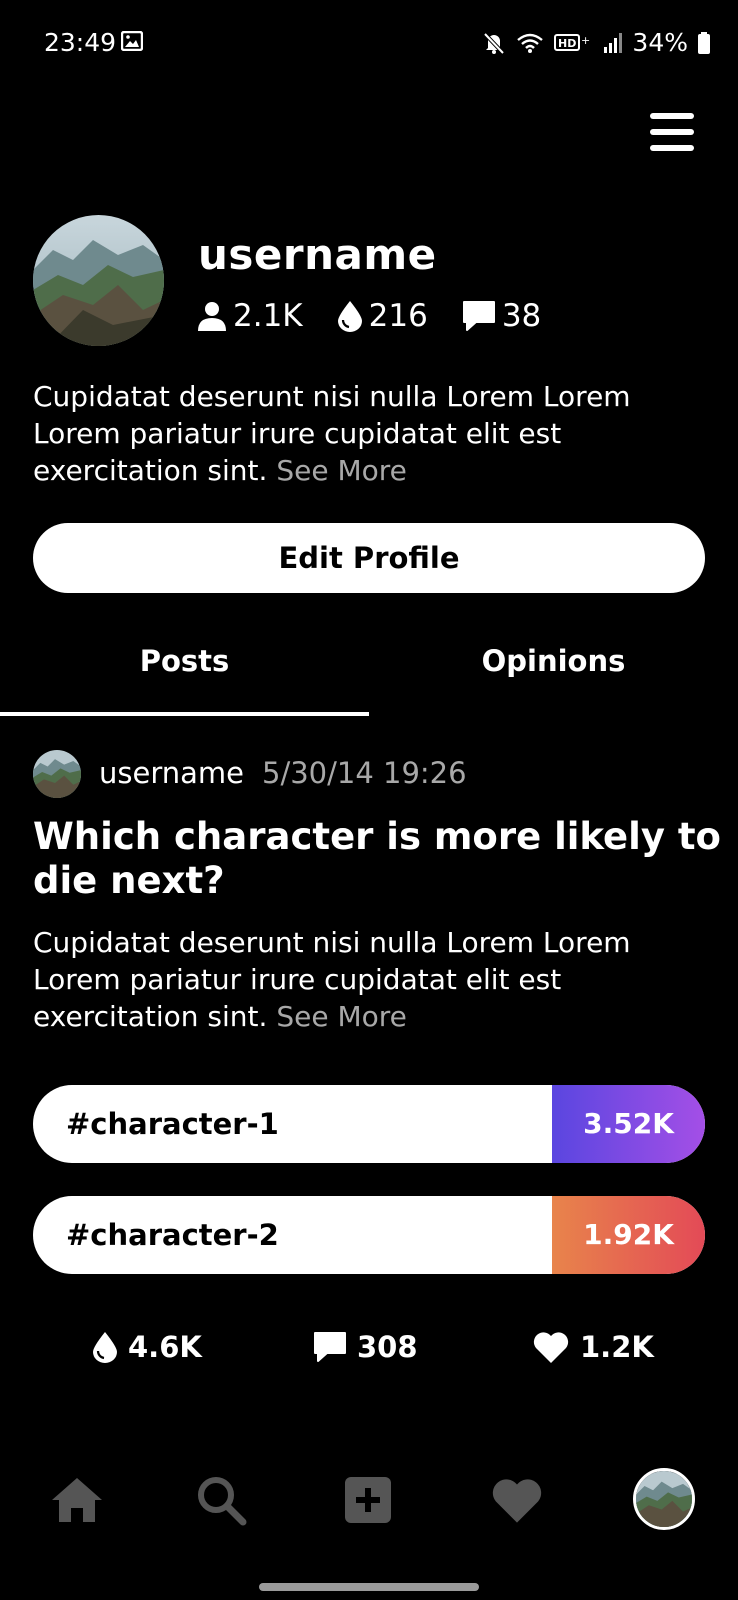  I want to click on post-drops-button: 4.6K, so click(147, 1347).